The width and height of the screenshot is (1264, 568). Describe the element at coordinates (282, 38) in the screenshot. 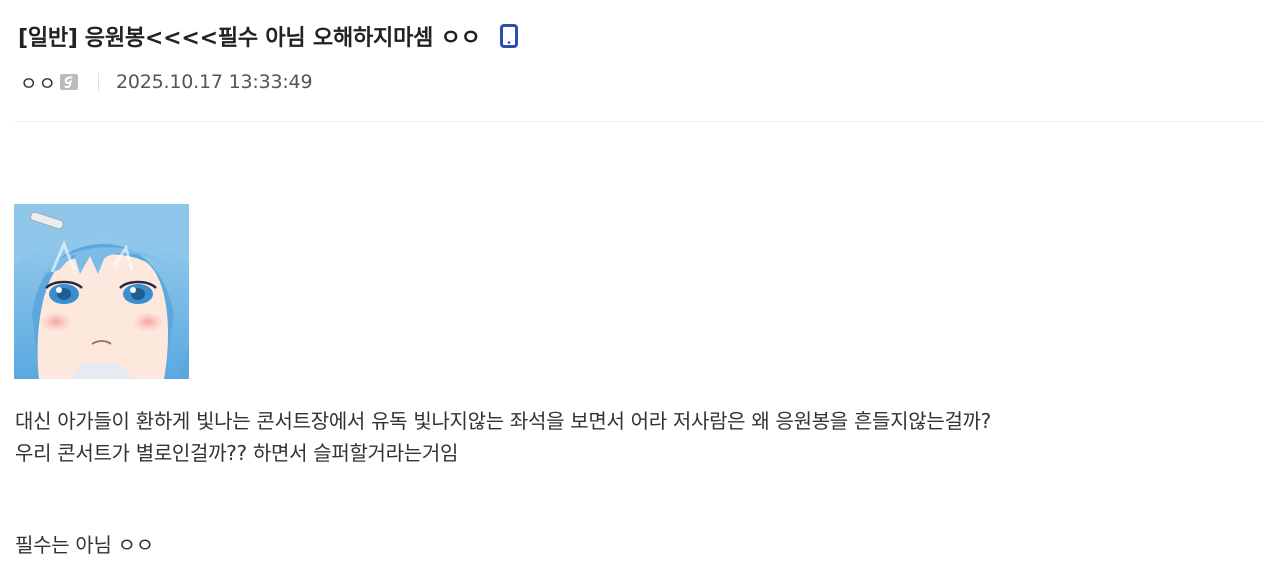

I see `post-title: 응원봉<<<<필수 아님 오해하지마셈 ㅇㅇ` at that location.